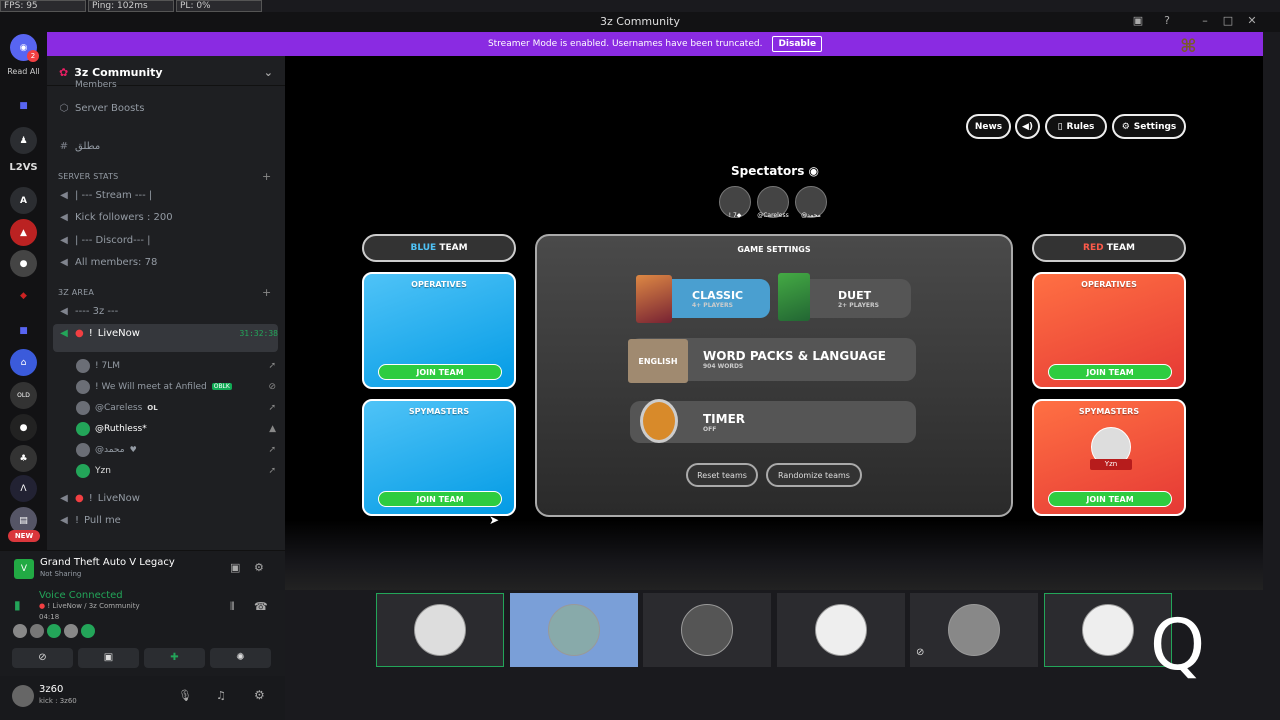 Image resolution: width=1280 pixels, height=720 pixels. What do you see at coordinates (814, 475) in the screenshot?
I see `randomize-teams-button: Randomize teams` at bounding box center [814, 475].